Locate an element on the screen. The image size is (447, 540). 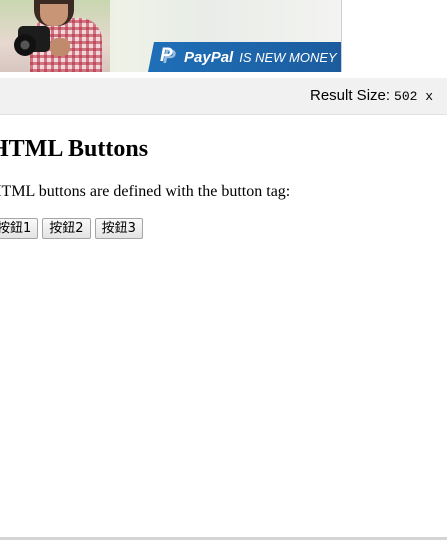
button-2: 按鈕2 is located at coordinates (66, 228).